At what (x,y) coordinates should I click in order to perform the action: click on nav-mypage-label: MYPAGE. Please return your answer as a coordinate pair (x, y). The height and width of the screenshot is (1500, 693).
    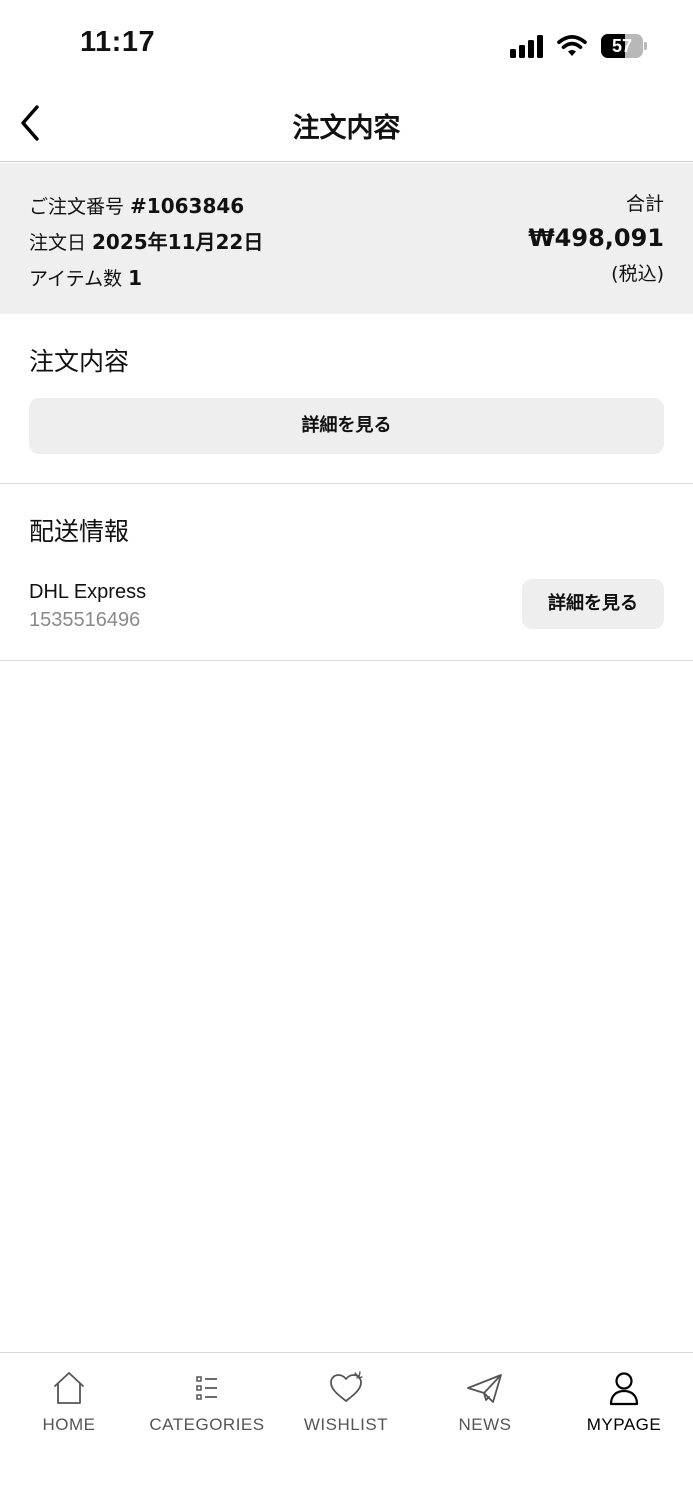
    Looking at the image, I should click on (624, 1424).